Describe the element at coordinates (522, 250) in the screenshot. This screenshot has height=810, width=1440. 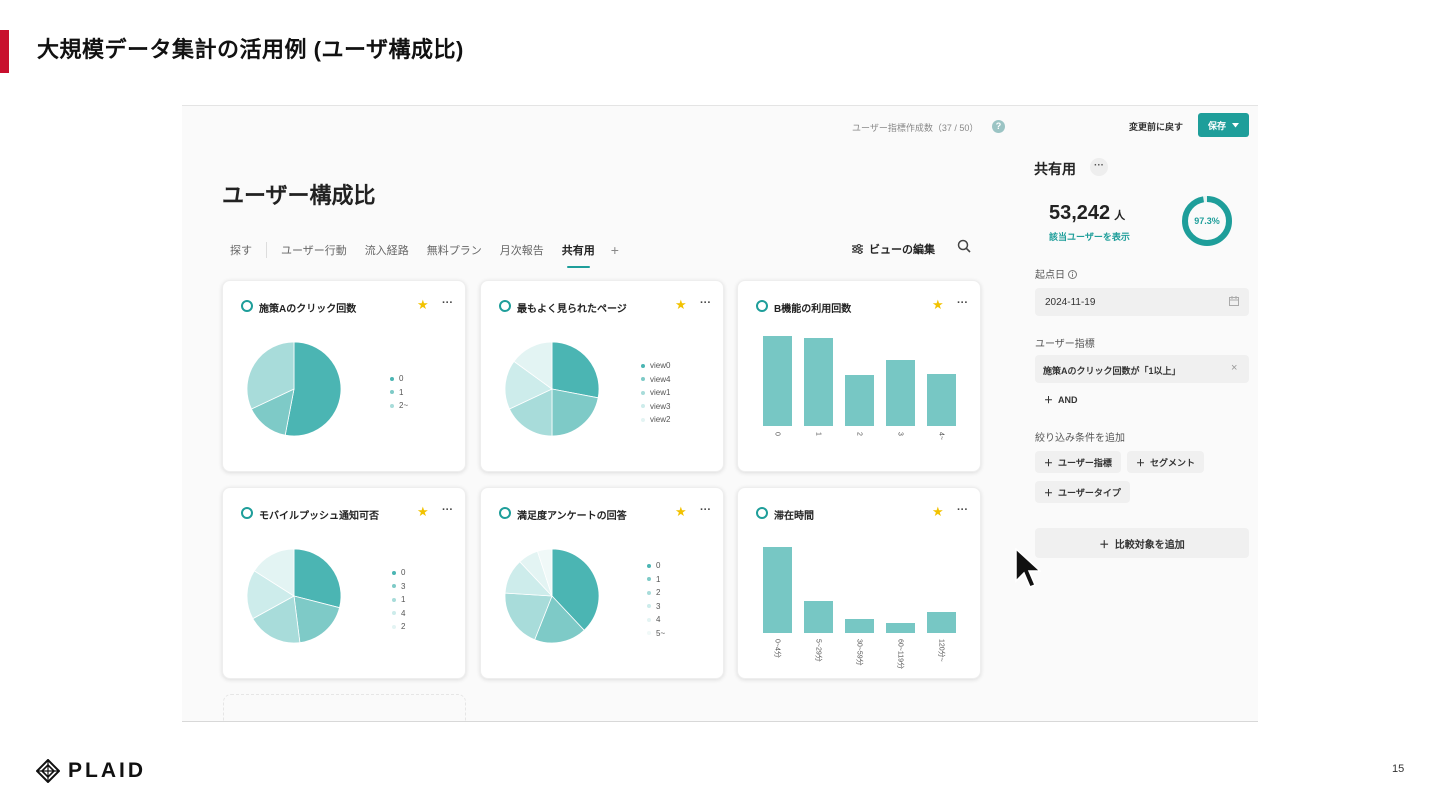
I see `tab-monthly-report: 月次報告` at that location.